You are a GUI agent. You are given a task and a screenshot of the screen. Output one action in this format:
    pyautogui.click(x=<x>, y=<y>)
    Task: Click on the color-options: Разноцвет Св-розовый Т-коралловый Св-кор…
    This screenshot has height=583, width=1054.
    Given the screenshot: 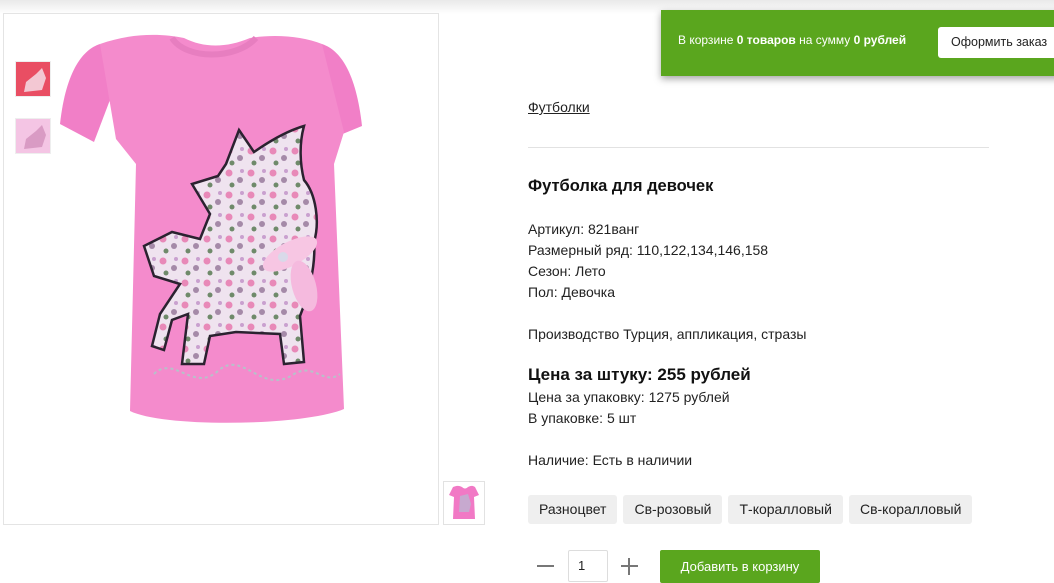 What is the action you would take?
    pyautogui.click(x=750, y=509)
    